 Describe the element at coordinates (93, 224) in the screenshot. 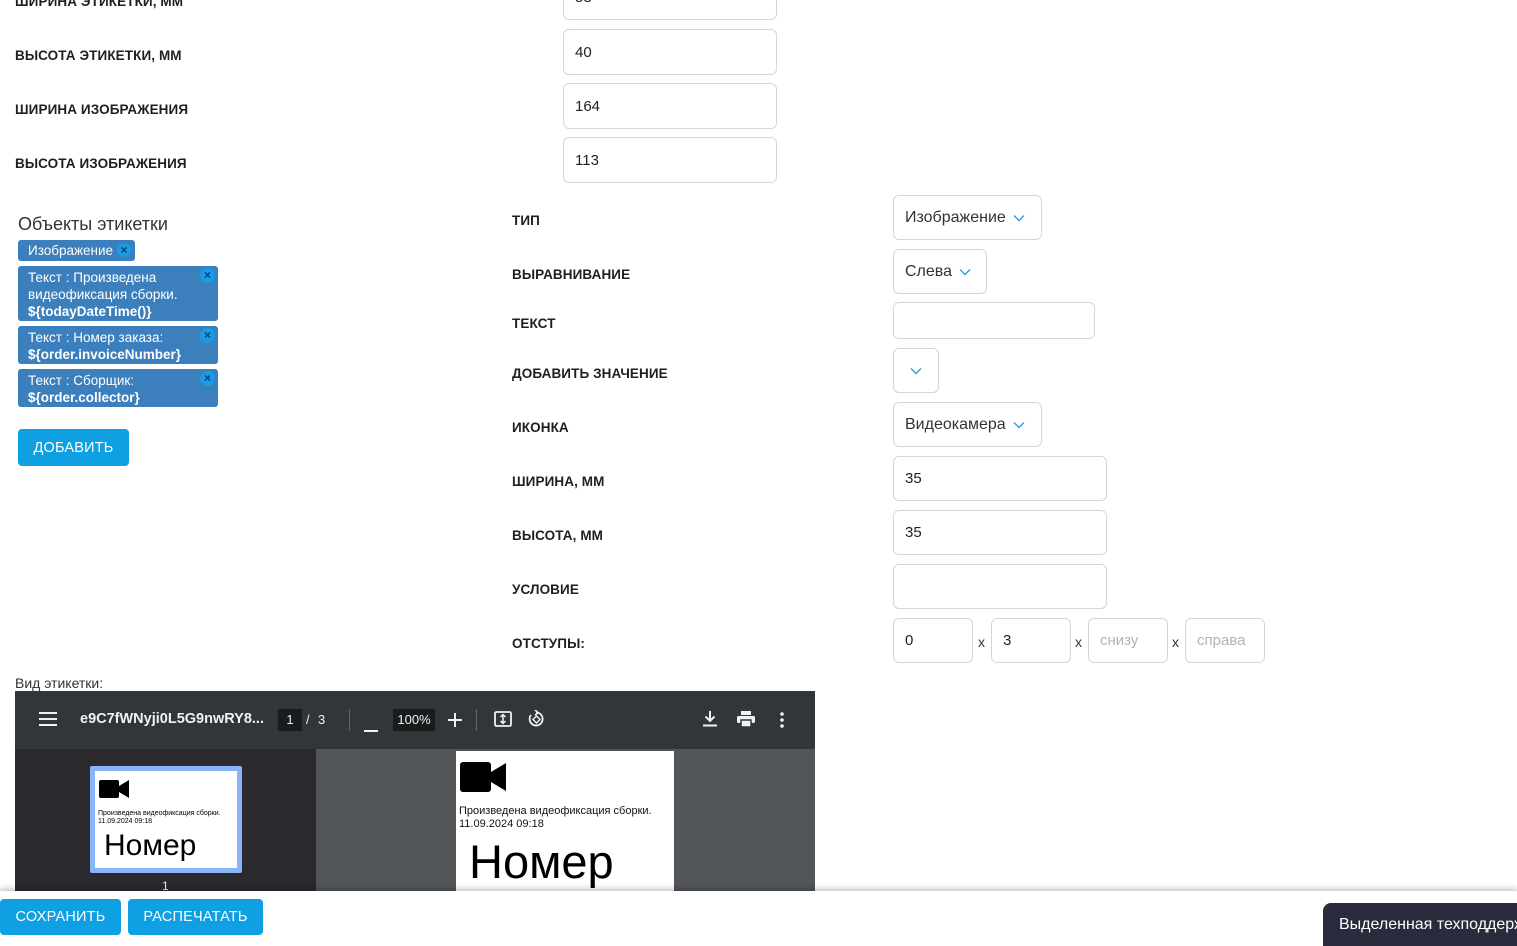

I see `objects-title: Объекты этикетки` at that location.